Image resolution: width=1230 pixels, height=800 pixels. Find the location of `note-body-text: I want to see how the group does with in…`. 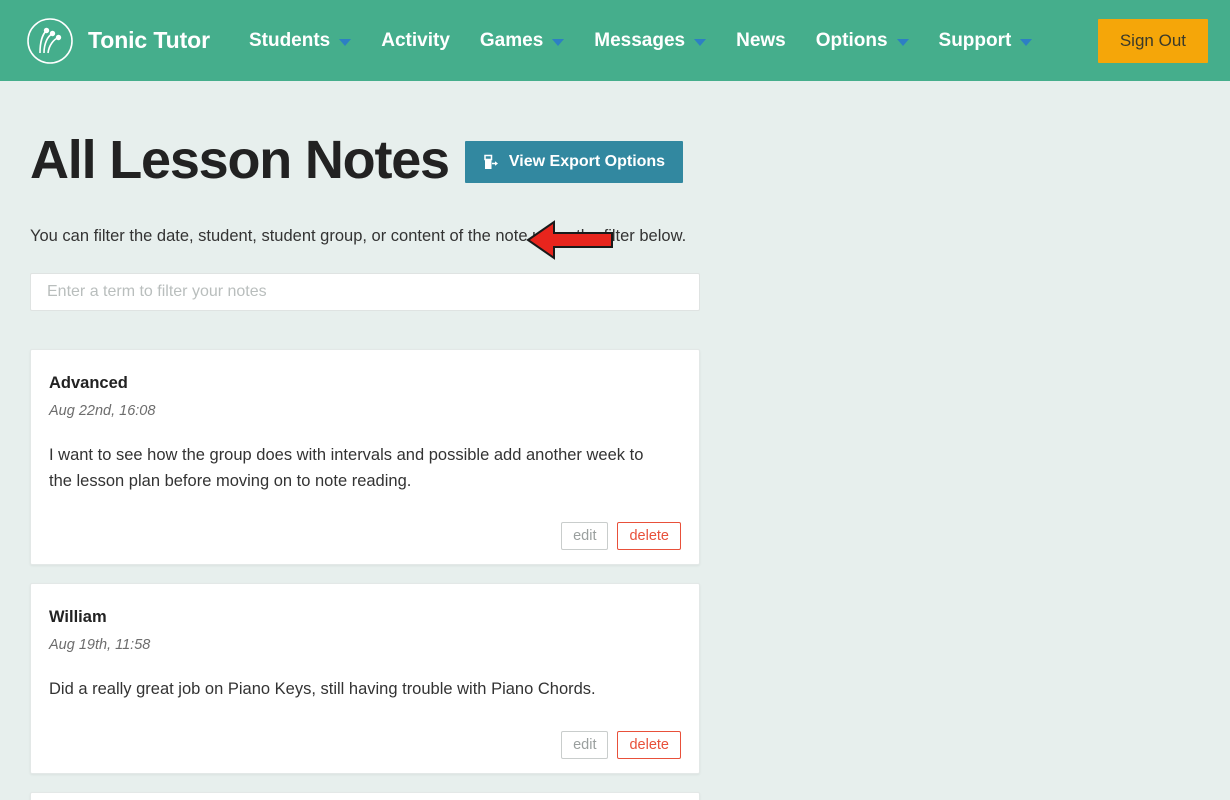

note-body-text: I want to see how the group does with in… is located at coordinates (346, 468).